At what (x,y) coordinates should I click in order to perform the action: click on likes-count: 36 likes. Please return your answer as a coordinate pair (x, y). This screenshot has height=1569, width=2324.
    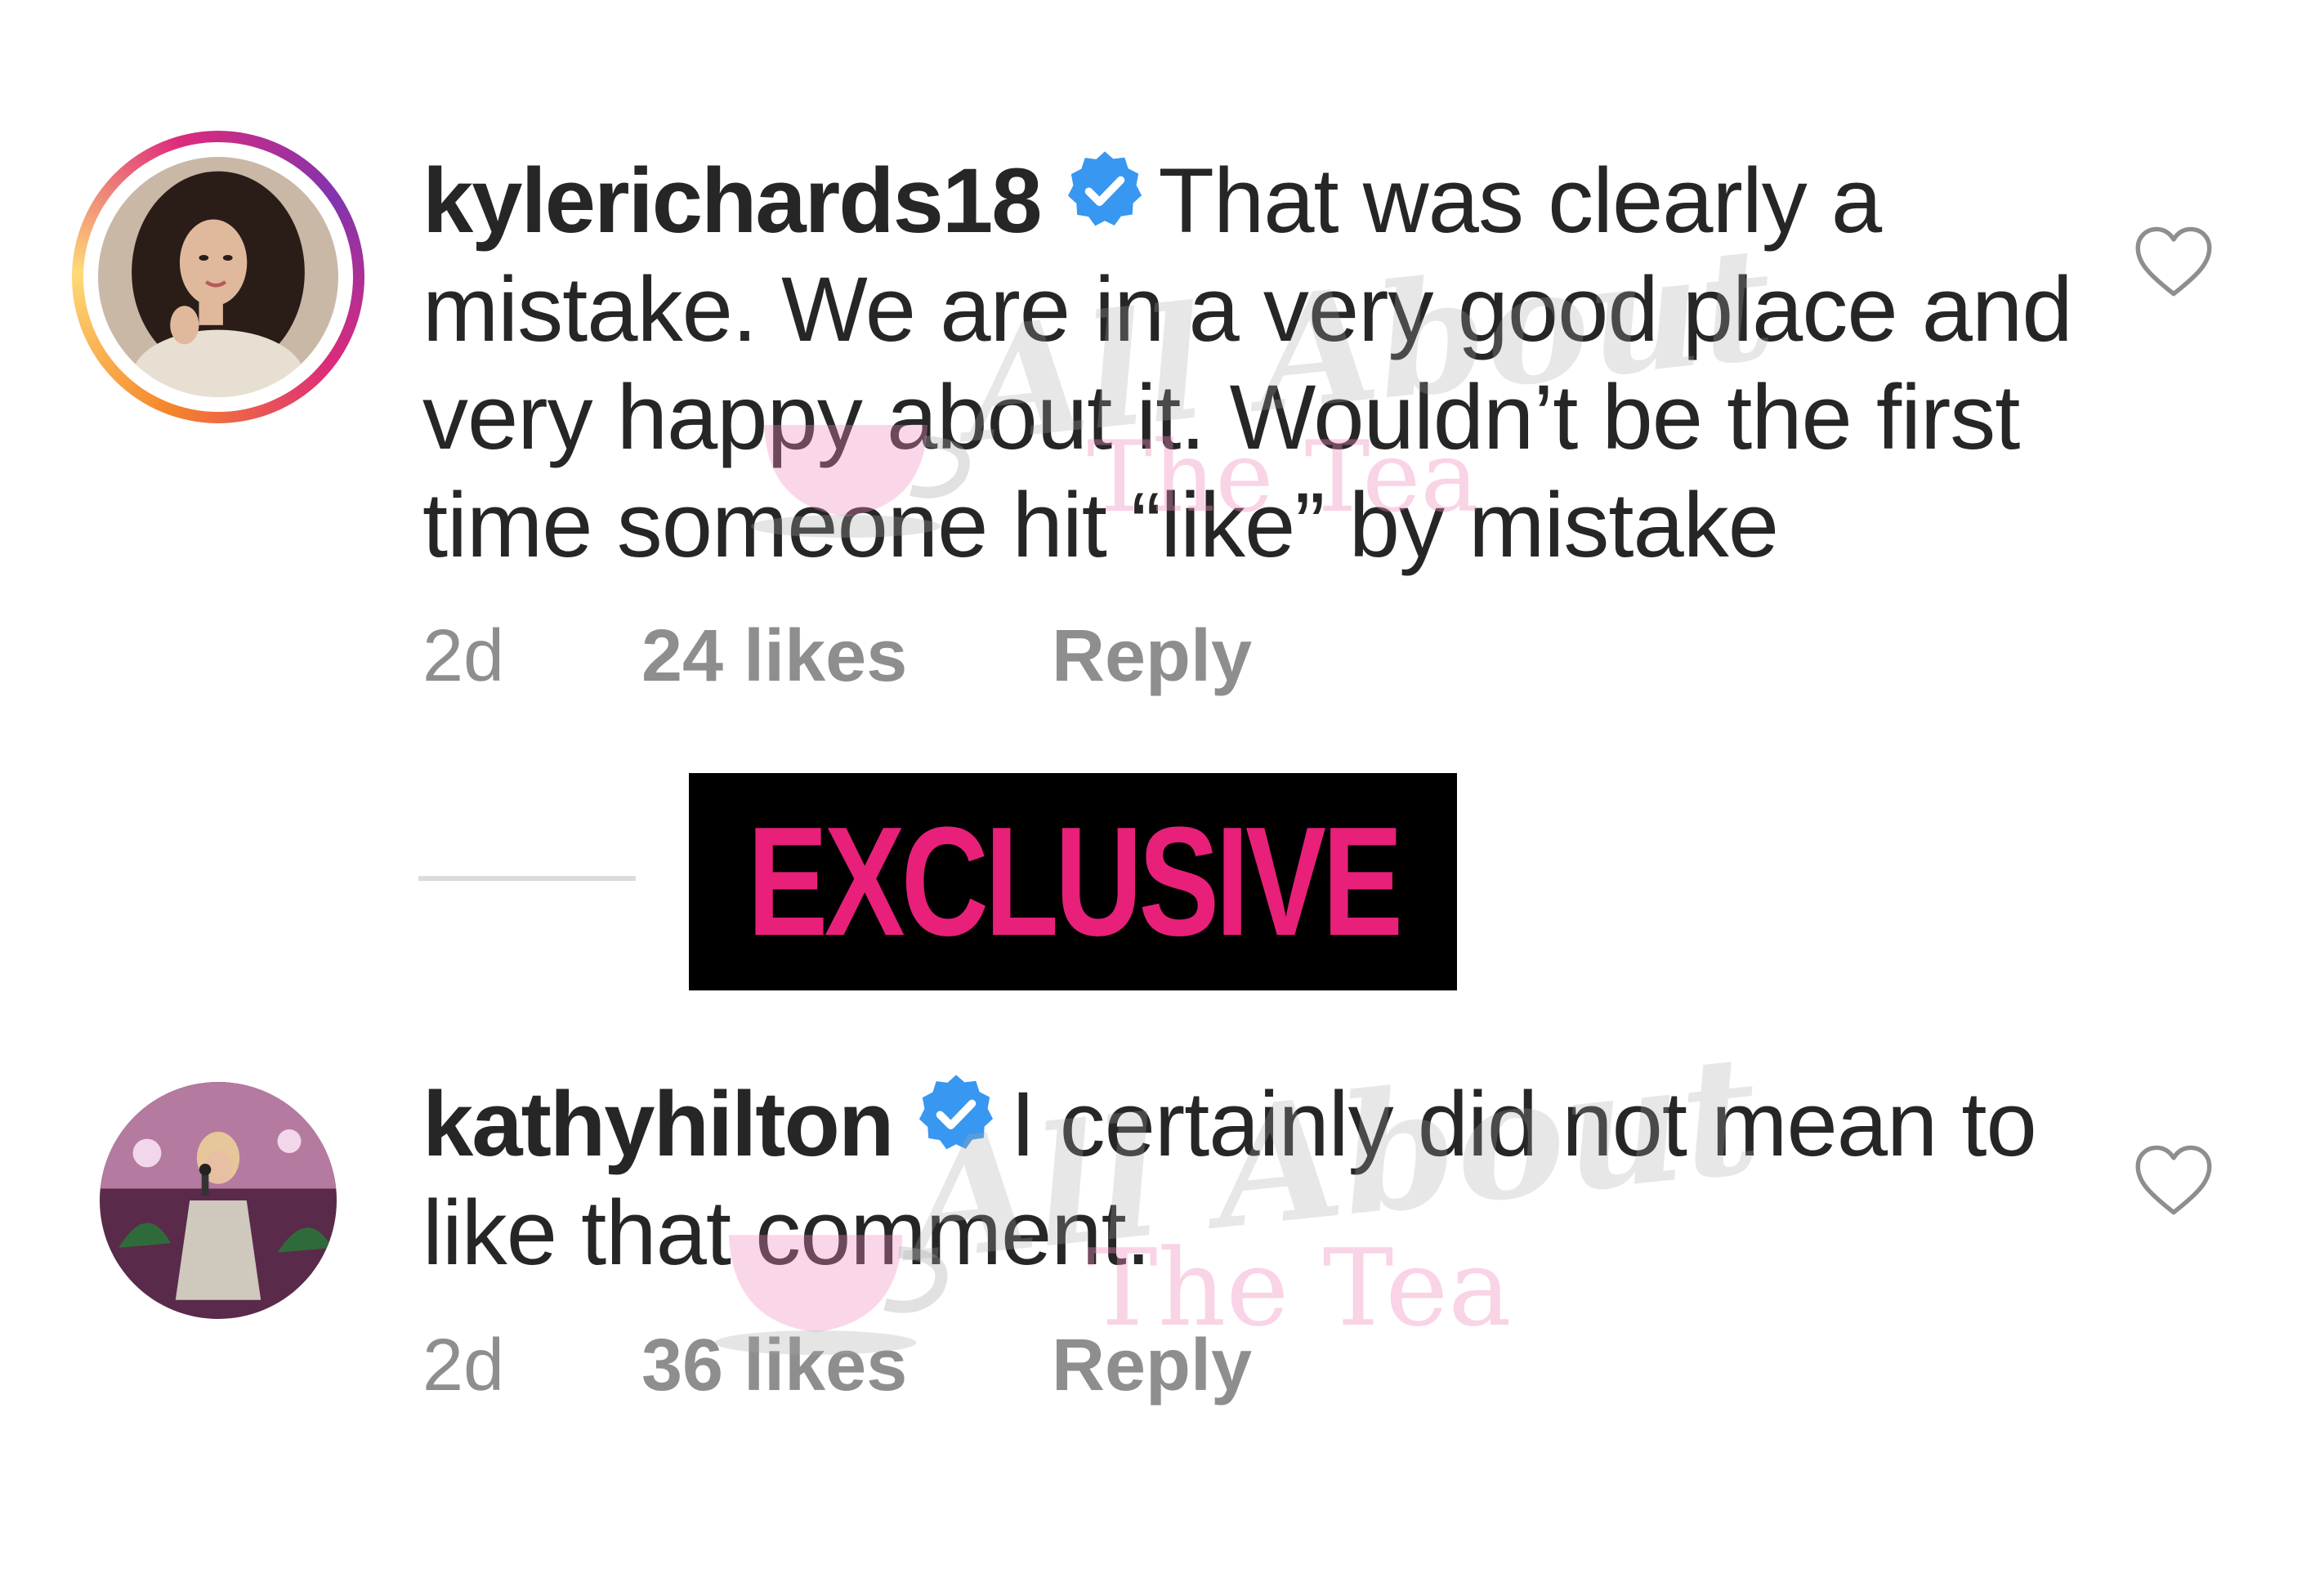
    Looking at the image, I should click on (774, 1366).